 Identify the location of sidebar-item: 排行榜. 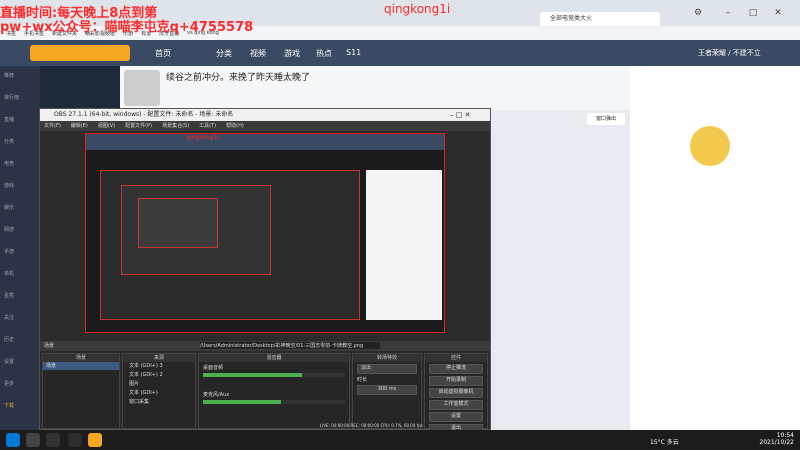
(21, 100).